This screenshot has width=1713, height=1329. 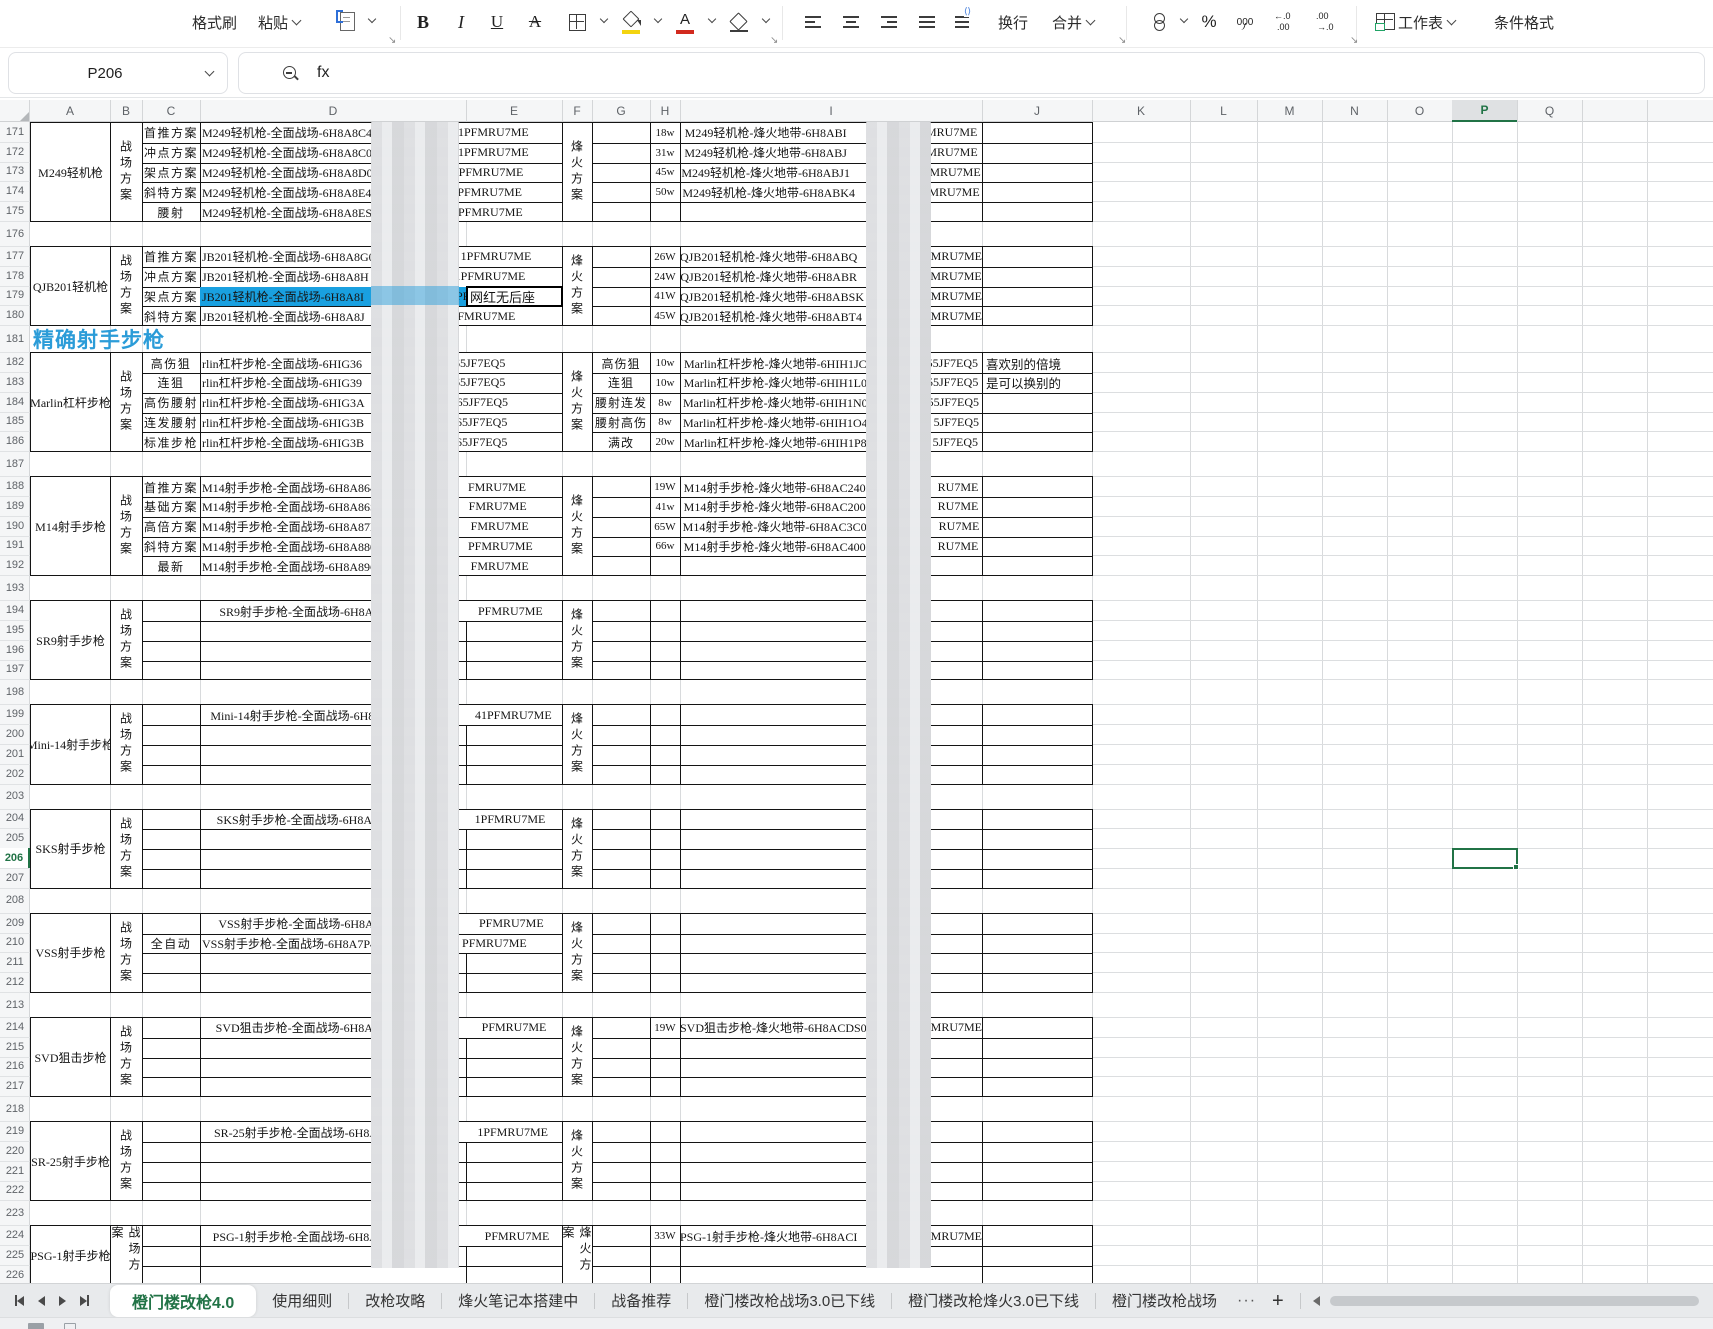 I want to click on cell-note: 网红无后座, so click(x=514, y=296).